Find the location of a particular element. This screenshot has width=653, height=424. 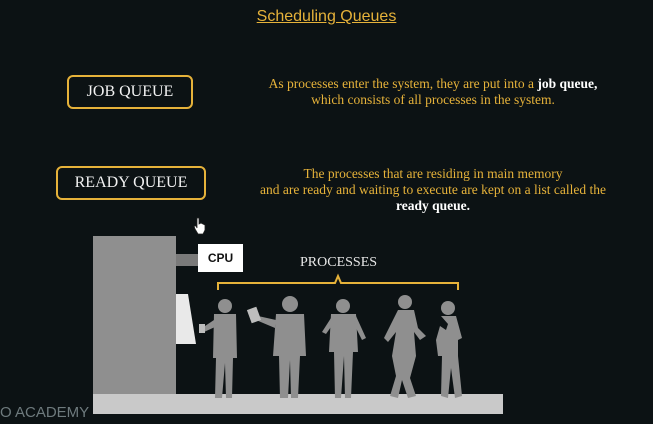

cpu-label-box: CPU is located at coordinates (220, 258).